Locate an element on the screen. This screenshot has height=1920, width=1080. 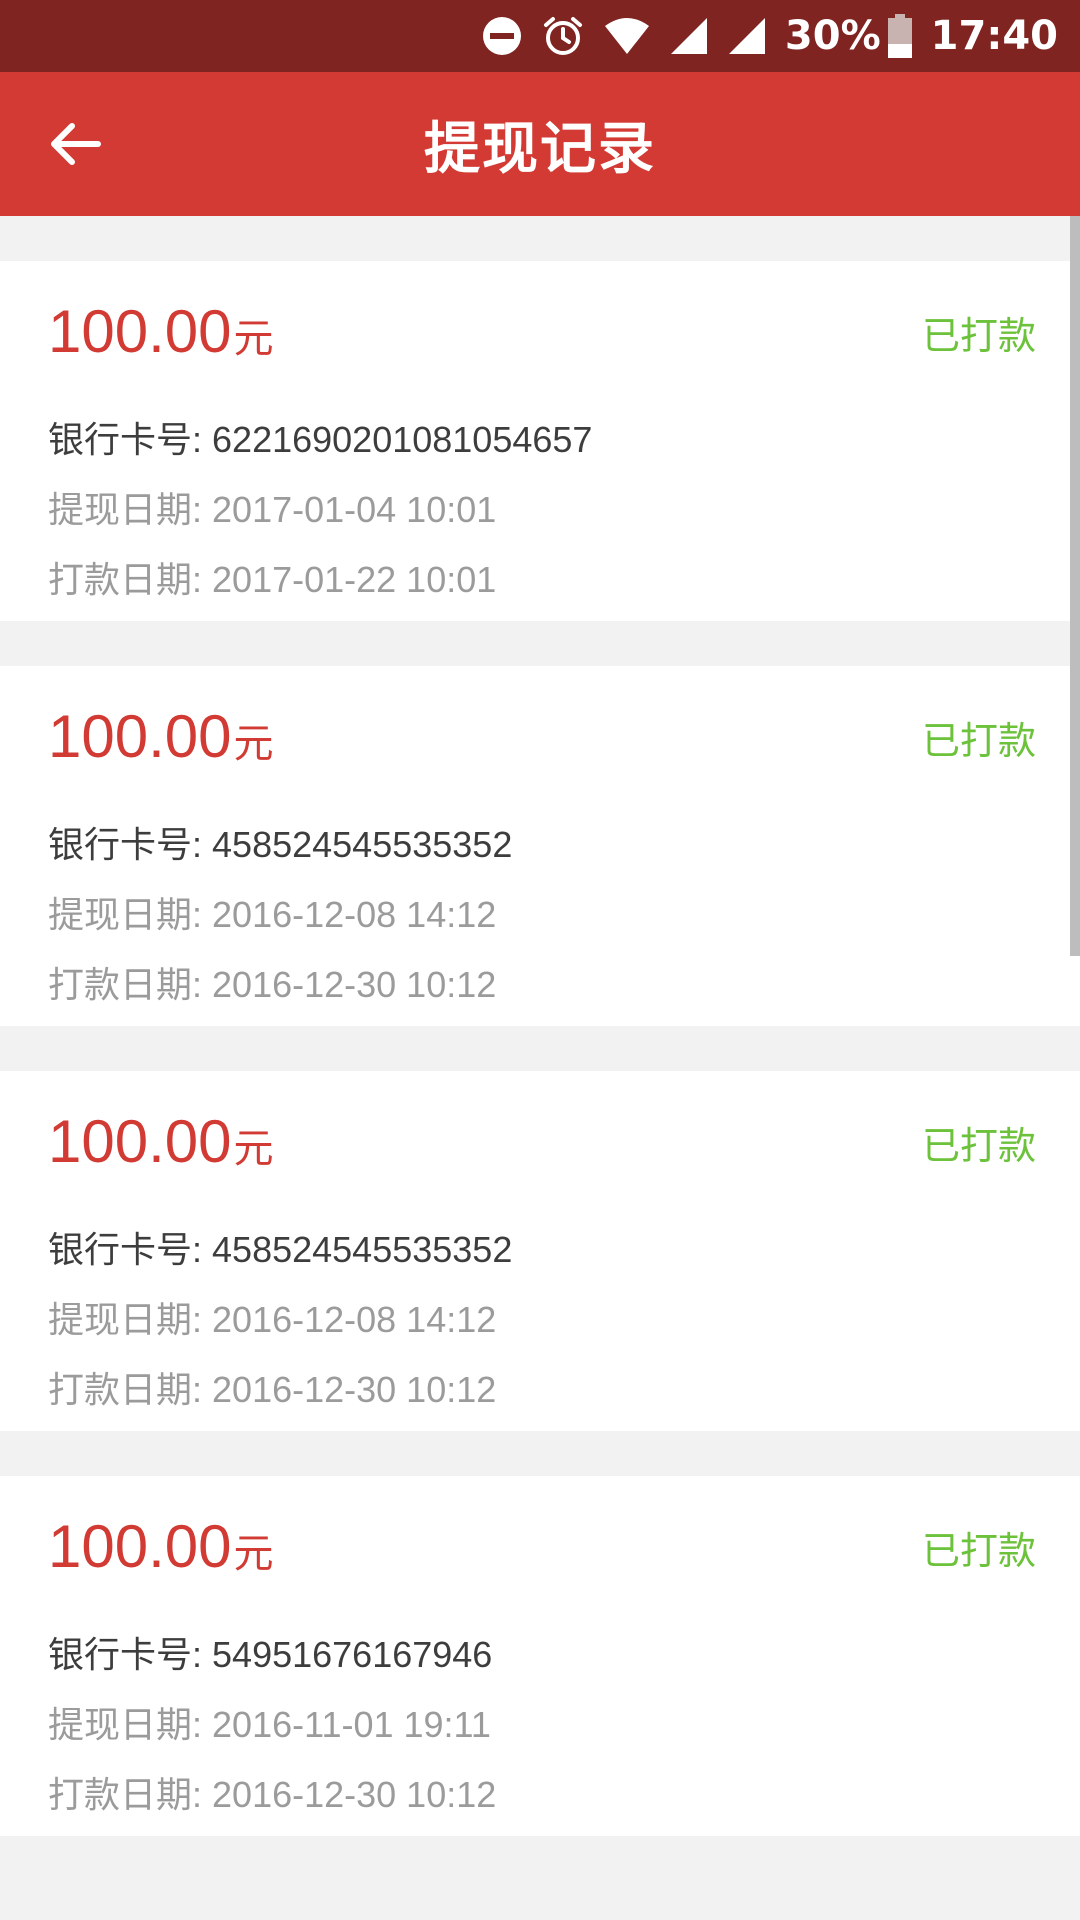
page-title: 提现记录 is located at coordinates (540, 149).